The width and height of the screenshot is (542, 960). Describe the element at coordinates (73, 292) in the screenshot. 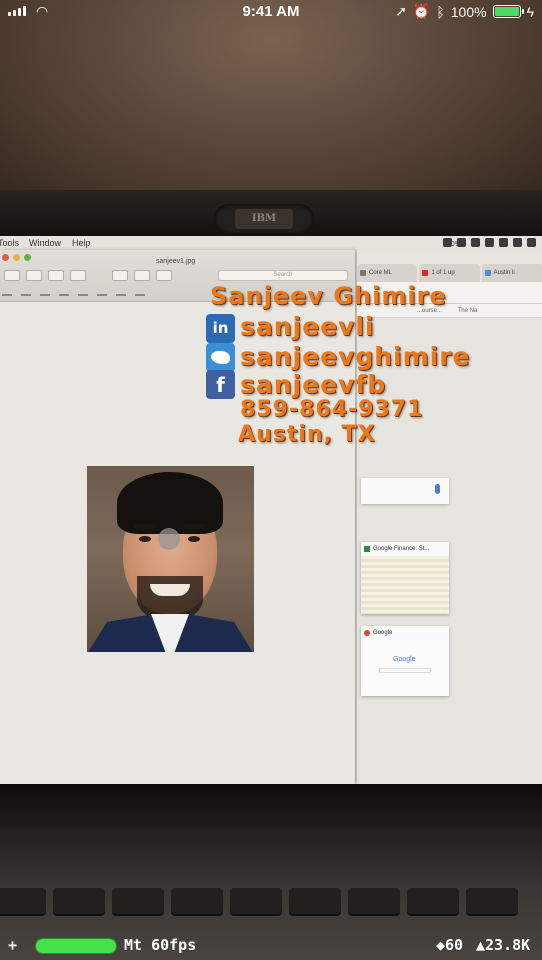

I see `markup-toolbar` at that location.